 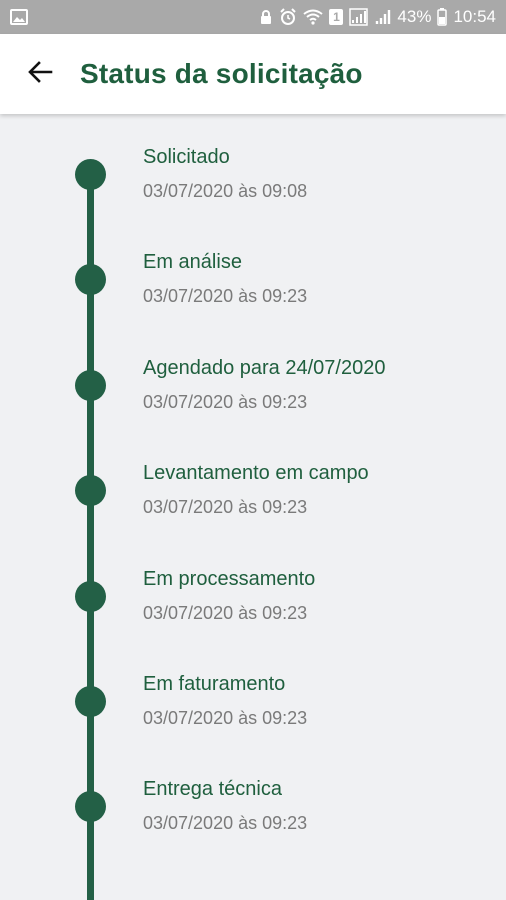 I want to click on signal-empty-icon, so click(x=359, y=17).